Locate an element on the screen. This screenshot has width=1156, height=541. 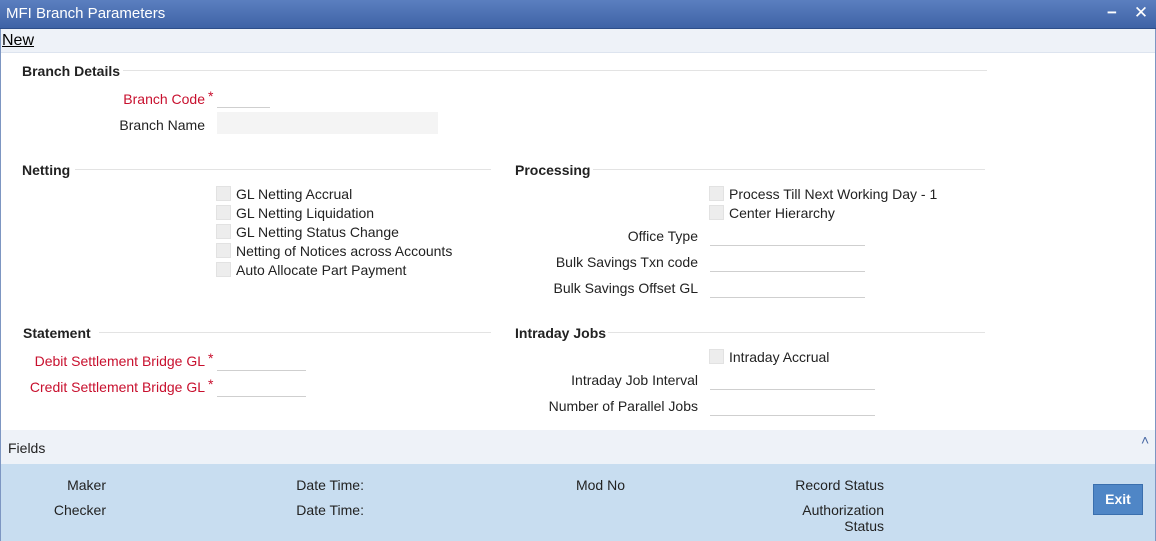
center-hierarchy-label: Center Hierarchy is located at coordinates (782, 213).